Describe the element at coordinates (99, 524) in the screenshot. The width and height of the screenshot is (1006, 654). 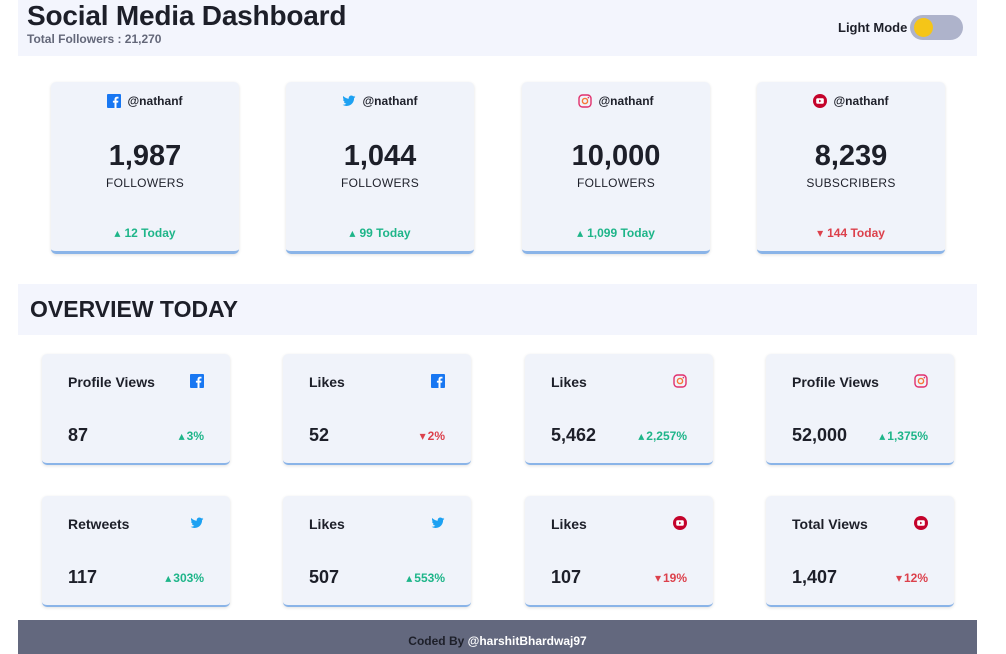
I see `tile-label: Retweets` at that location.